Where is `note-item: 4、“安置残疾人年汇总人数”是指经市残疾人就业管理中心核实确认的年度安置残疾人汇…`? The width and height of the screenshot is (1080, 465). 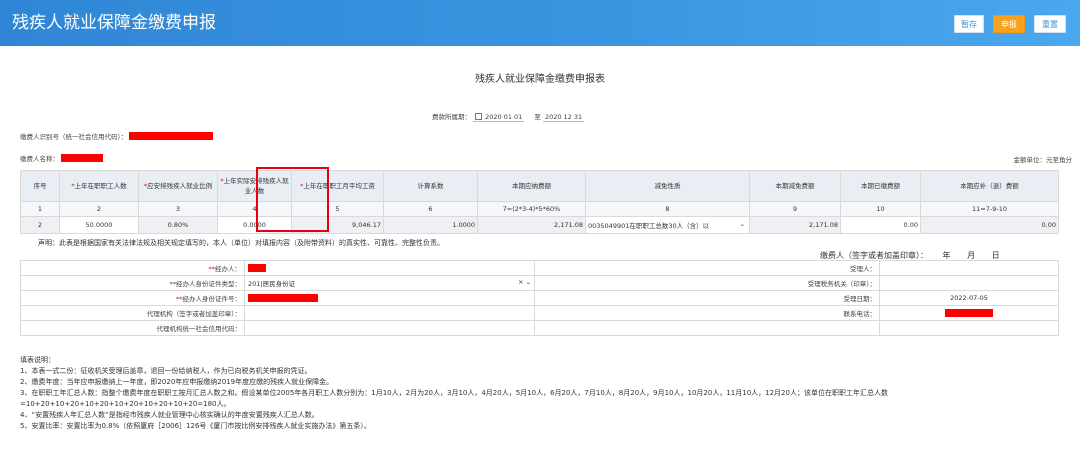
note-item: 4、“安置残疾人年汇总人数”是指经市残疾人就业管理中心核实确认的年度安置残疾人汇… is located at coordinates (169, 415).